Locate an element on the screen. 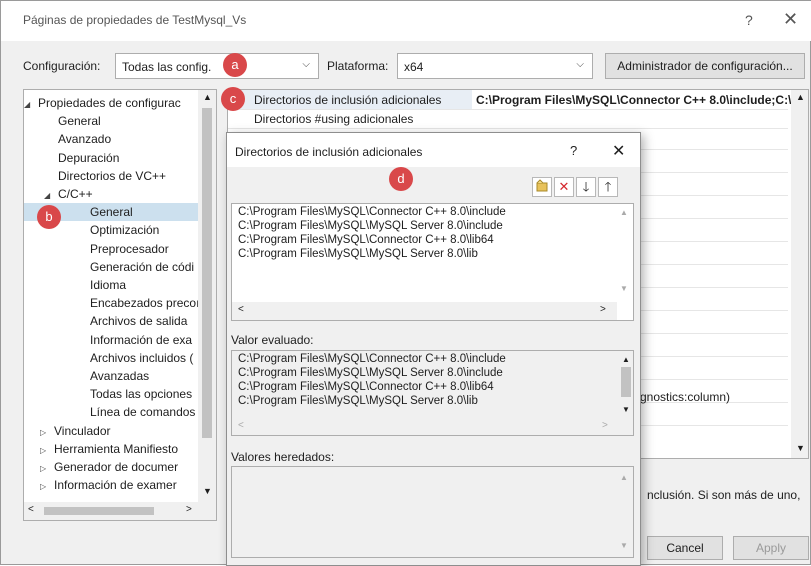  annotation-badge-b: b is located at coordinates (49, 217).